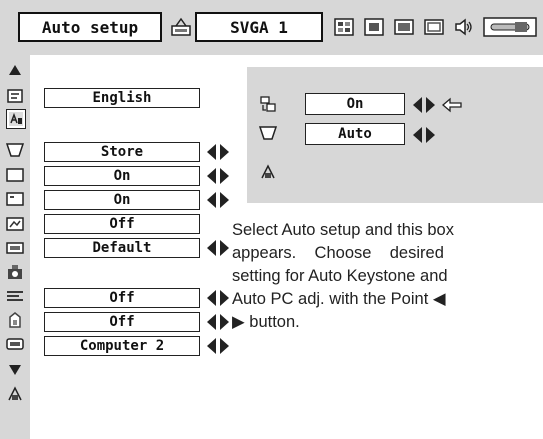 The width and height of the screenshot is (543, 439). What do you see at coordinates (355, 104) in the screenshot?
I see `auto-pc-adj-value: On` at bounding box center [355, 104].